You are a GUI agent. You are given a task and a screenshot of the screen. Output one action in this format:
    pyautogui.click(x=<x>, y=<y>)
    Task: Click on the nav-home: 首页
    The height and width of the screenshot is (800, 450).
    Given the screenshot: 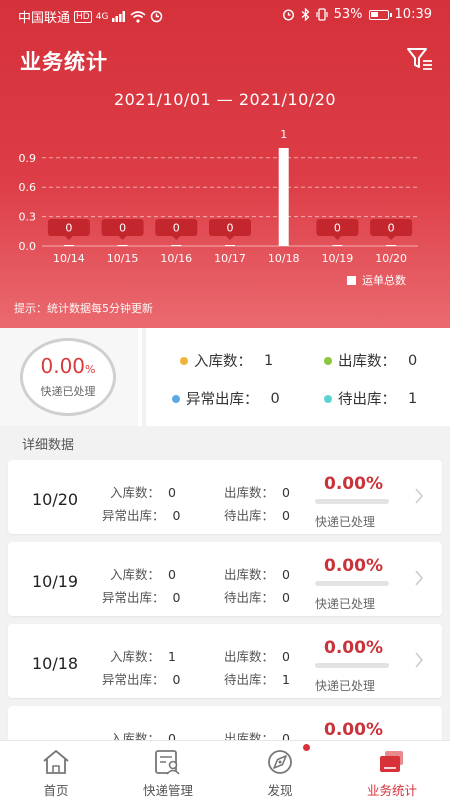 What is the action you would take?
    pyautogui.click(x=56, y=770)
    